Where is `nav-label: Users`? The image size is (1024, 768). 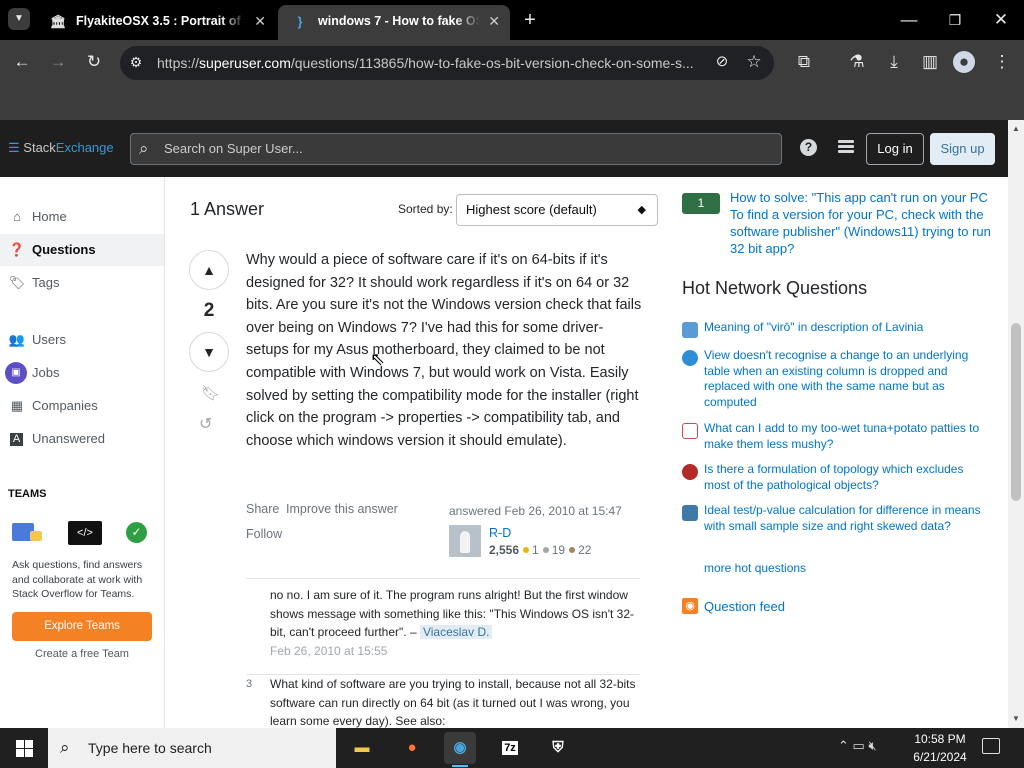 nav-label: Users is located at coordinates (49, 339).